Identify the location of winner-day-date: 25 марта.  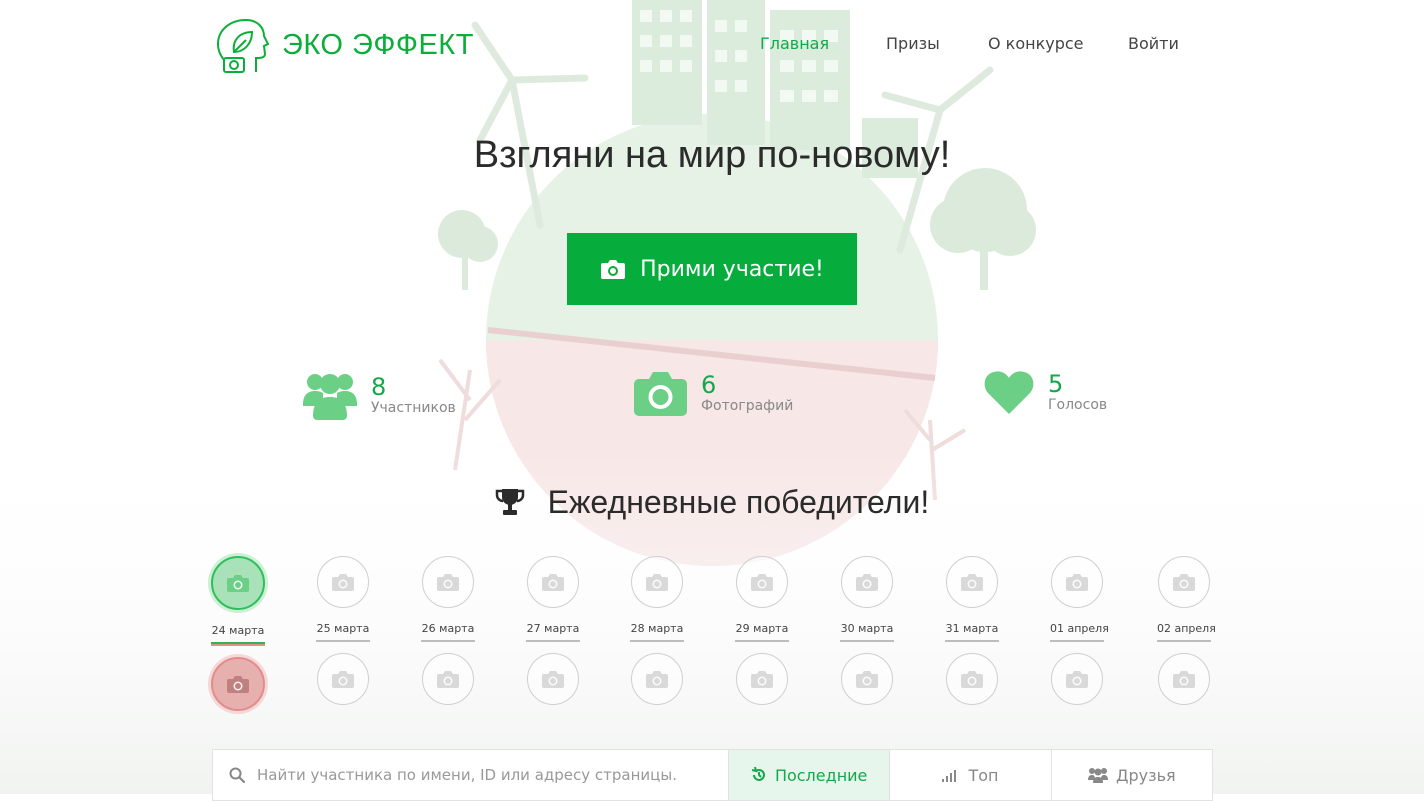
(343, 628).